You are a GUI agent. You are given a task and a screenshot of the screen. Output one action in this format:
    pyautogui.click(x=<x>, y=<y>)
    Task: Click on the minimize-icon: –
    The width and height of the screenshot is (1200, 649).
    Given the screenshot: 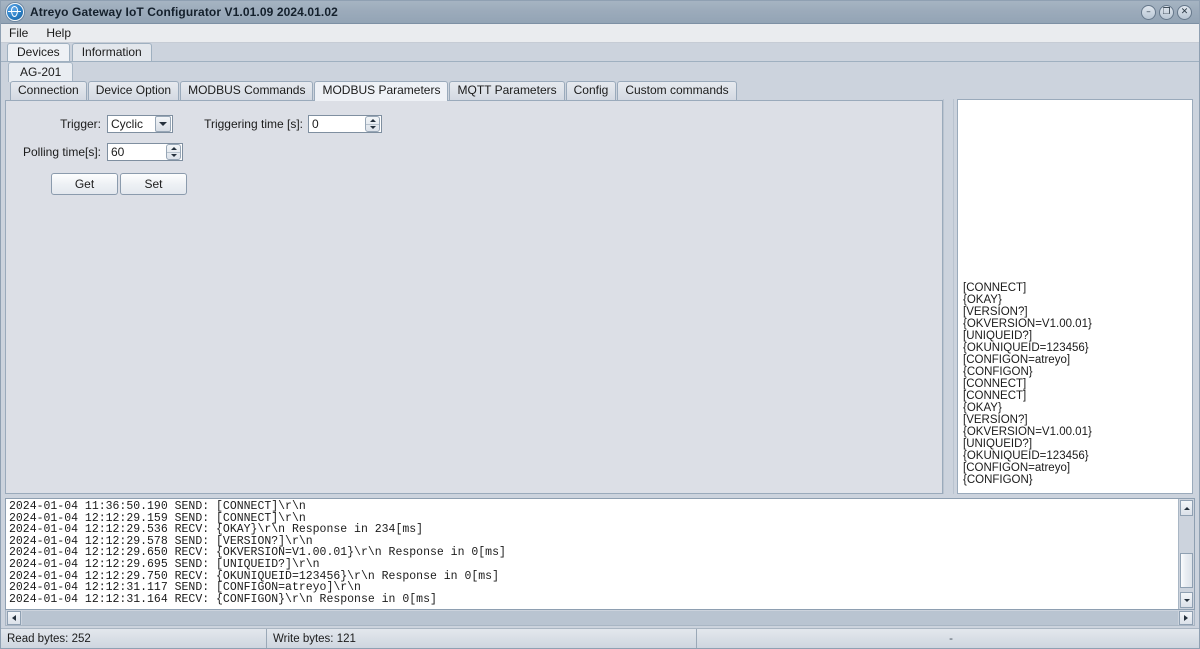 What is the action you would take?
    pyautogui.click(x=1148, y=11)
    